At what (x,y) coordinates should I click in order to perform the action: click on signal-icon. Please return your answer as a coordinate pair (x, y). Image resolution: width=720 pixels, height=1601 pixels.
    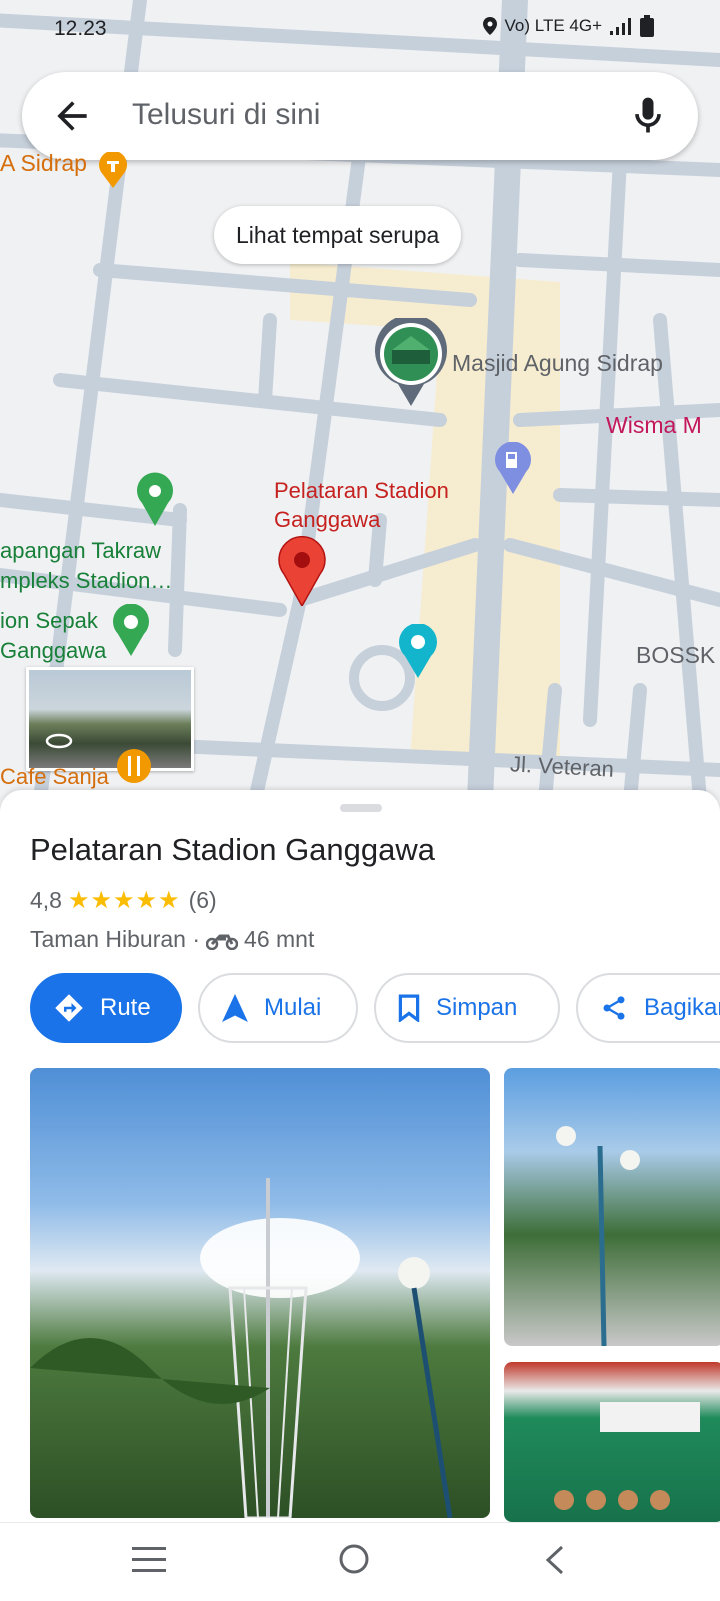
    Looking at the image, I should click on (620, 26).